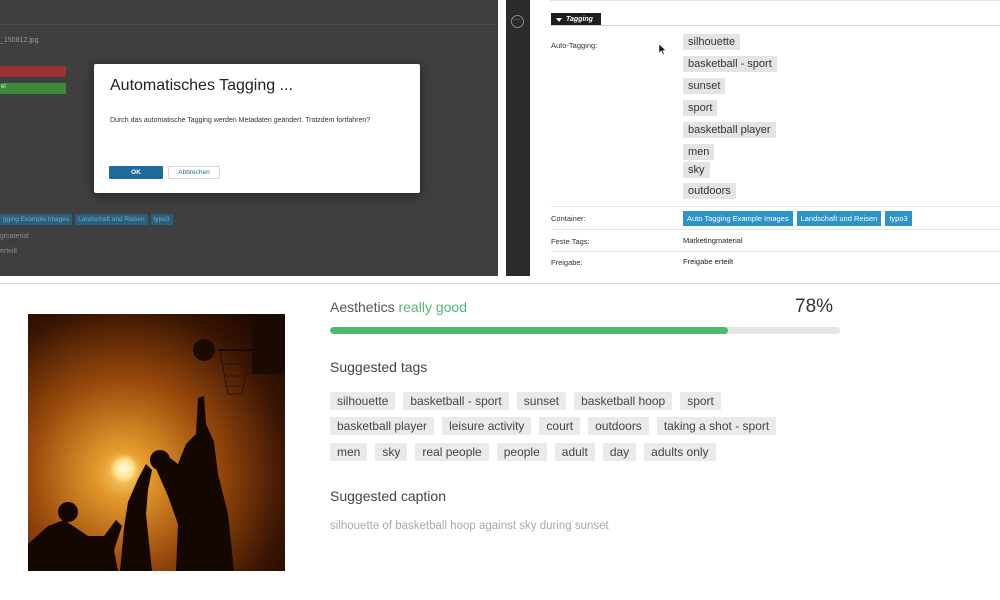 The width and height of the screenshot is (1000, 600). Describe the element at coordinates (432, 307) in the screenshot. I see `aesthetics-value: really good` at that location.